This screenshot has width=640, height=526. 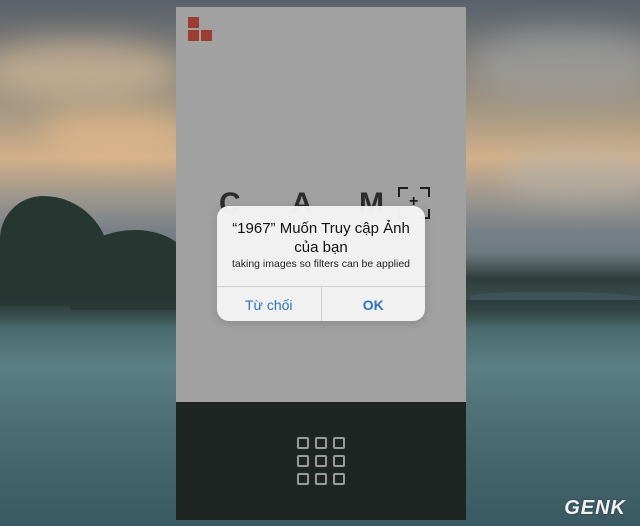 What do you see at coordinates (595, 508) in the screenshot?
I see `genk-watermark-logo: GENK` at bounding box center [595, 508].